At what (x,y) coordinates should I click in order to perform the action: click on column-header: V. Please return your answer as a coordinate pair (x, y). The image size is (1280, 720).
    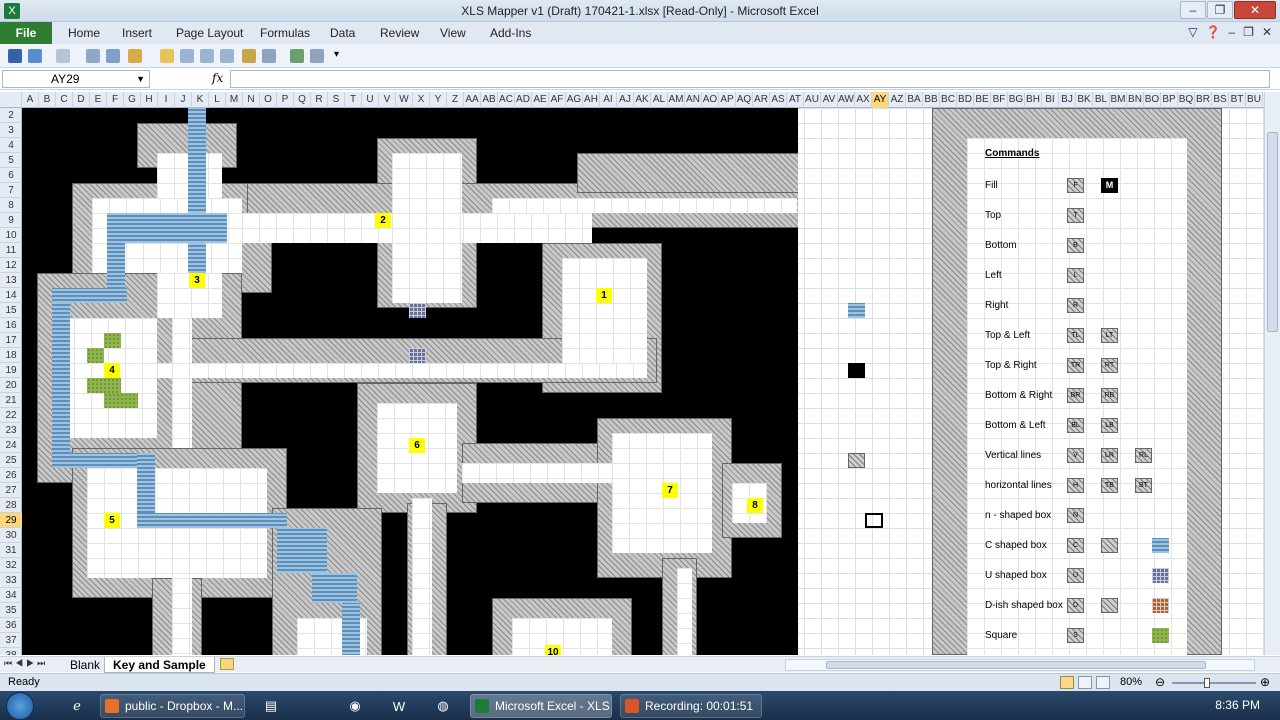
    Looking at the image, I should click on (387, 100).